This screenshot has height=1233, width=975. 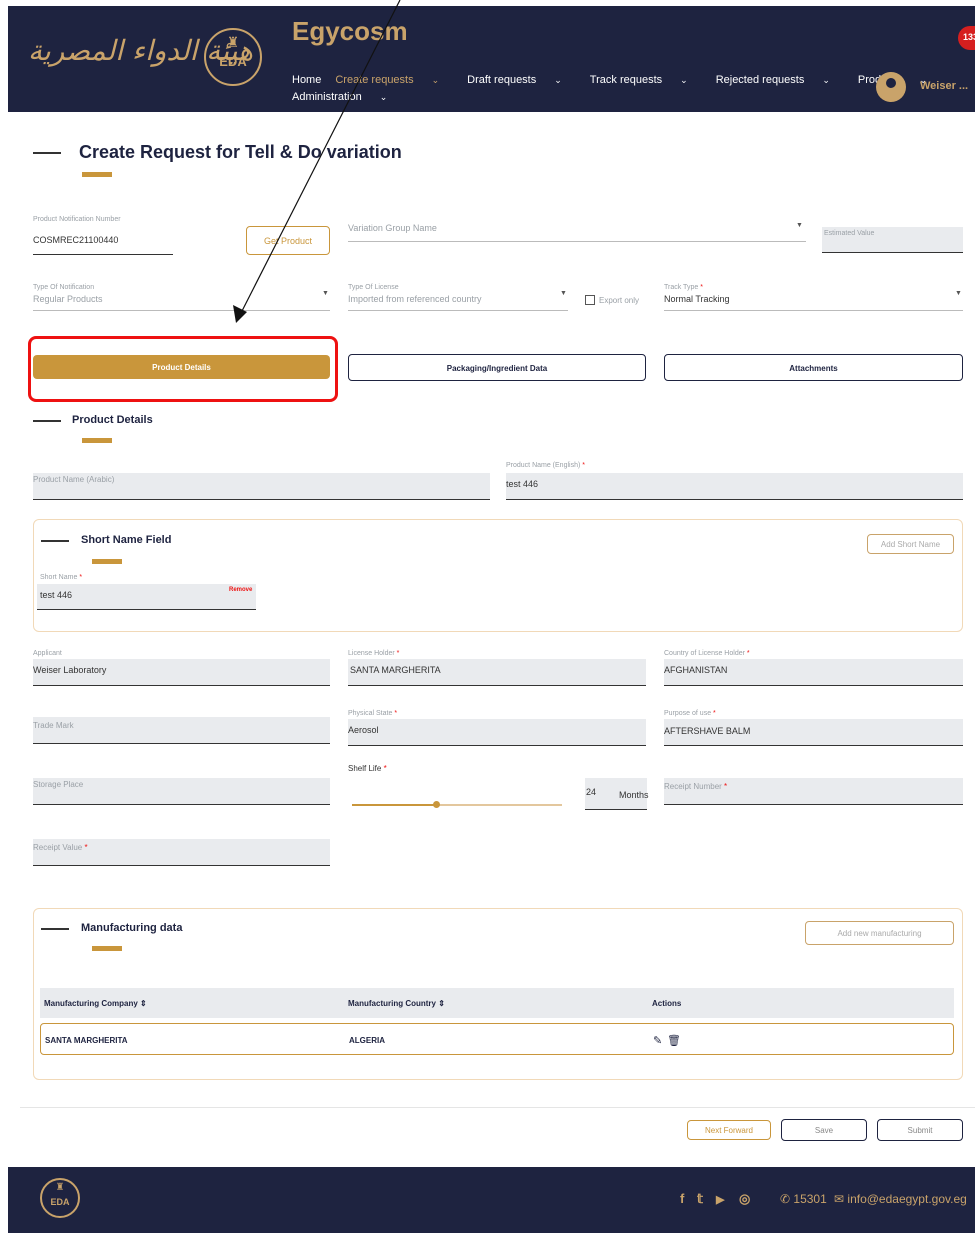 What do you see at coordinates (734, 486) in the screenshot?
I see `product-name-english-field` at bounding box center [734, 486].